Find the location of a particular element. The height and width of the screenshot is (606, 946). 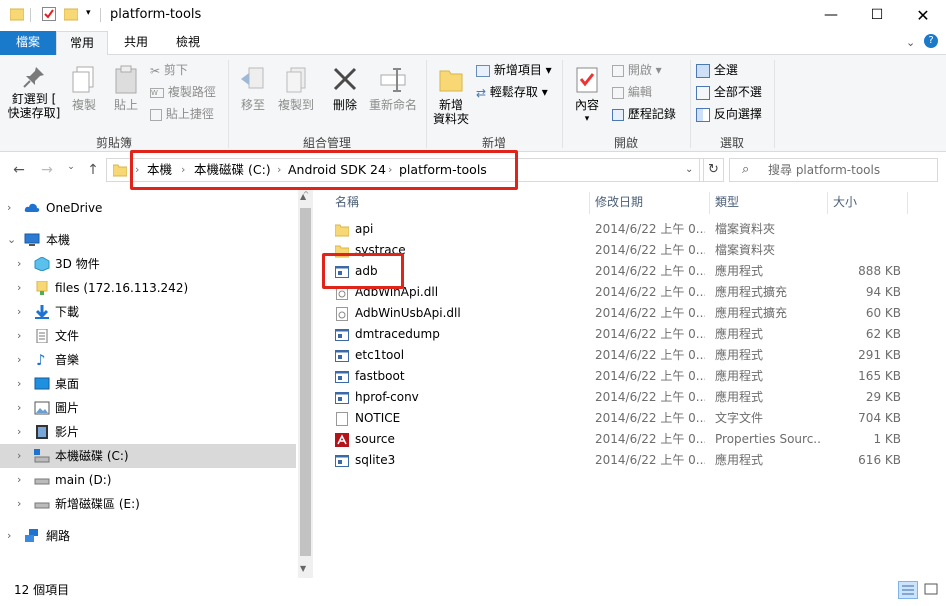

tab-view: 檢視 is located at coordinates (188, 43).